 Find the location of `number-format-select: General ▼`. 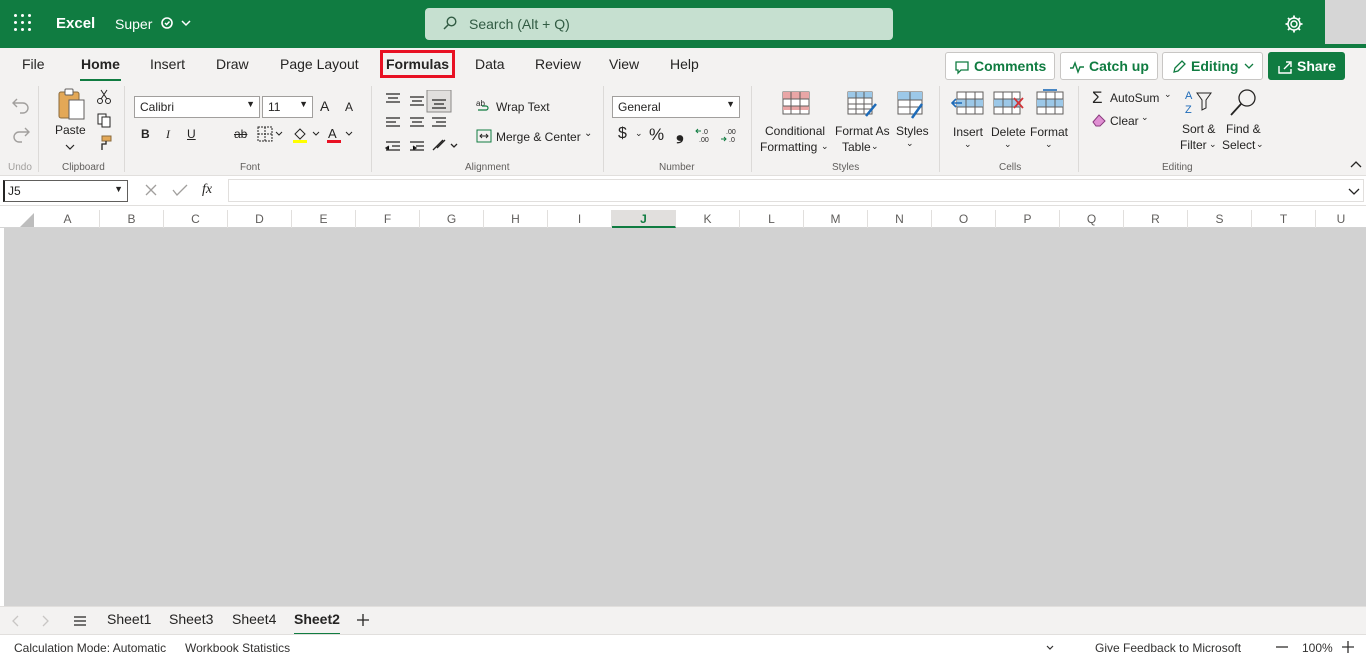

number-format-select: General ▼ is located at coordinates (676, 107).